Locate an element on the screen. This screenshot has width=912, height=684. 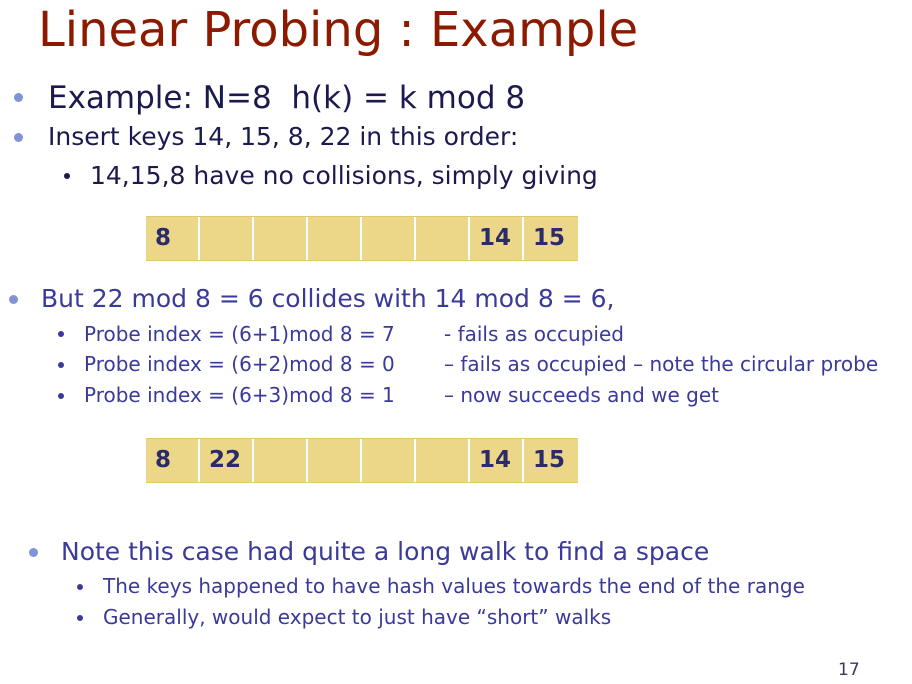
hash-table-after-insert: 8 22 14 15 is located at coordinates (362, 460).